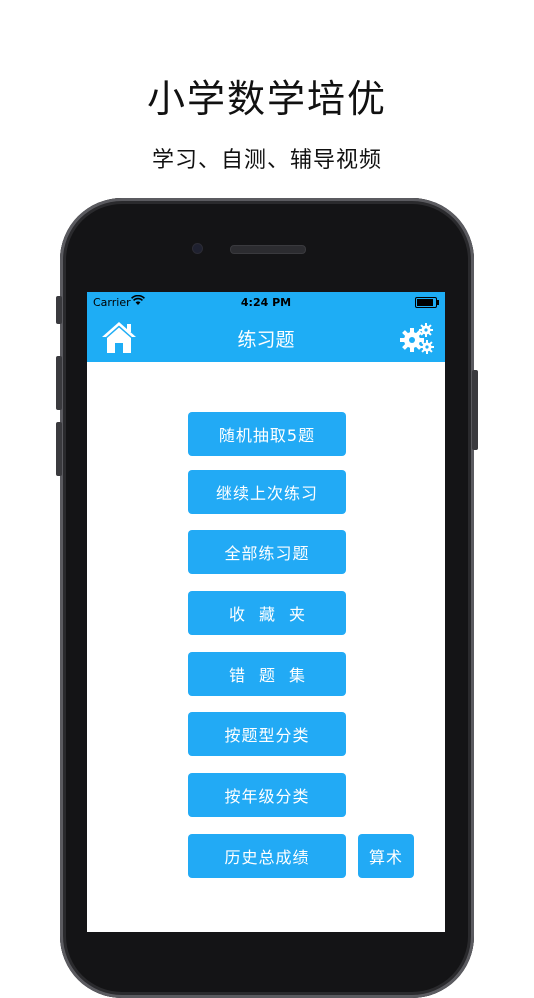 This screenshot has height=998, width=534. Describe the element at coordinates (267, 674) in the screenshot. I see `wrong-questions-button: 错题集` at that location.